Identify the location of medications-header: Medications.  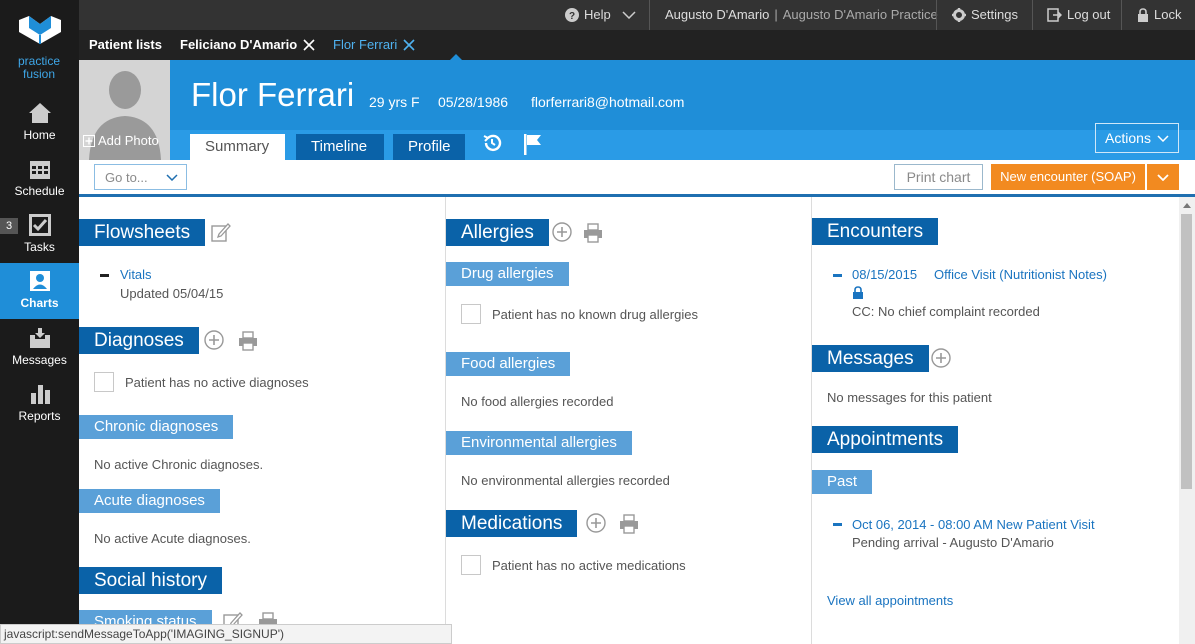
(512, 523).